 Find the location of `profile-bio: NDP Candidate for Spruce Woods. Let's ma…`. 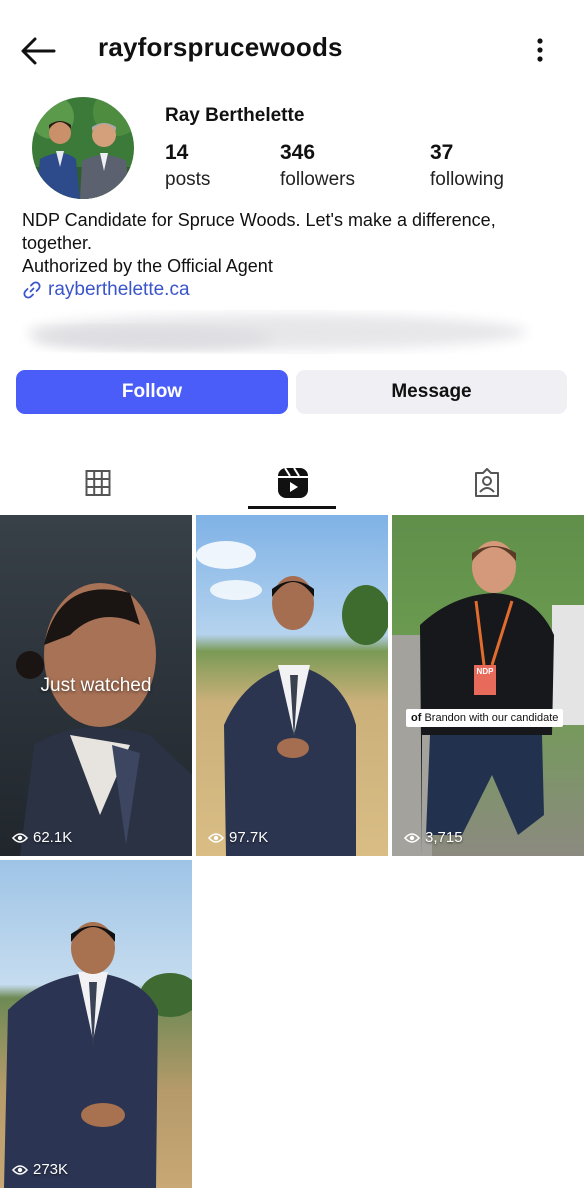

profile-bio: NDP Candidate for Spruce Woods. Let's ma… is located at coordinates (294, 243).